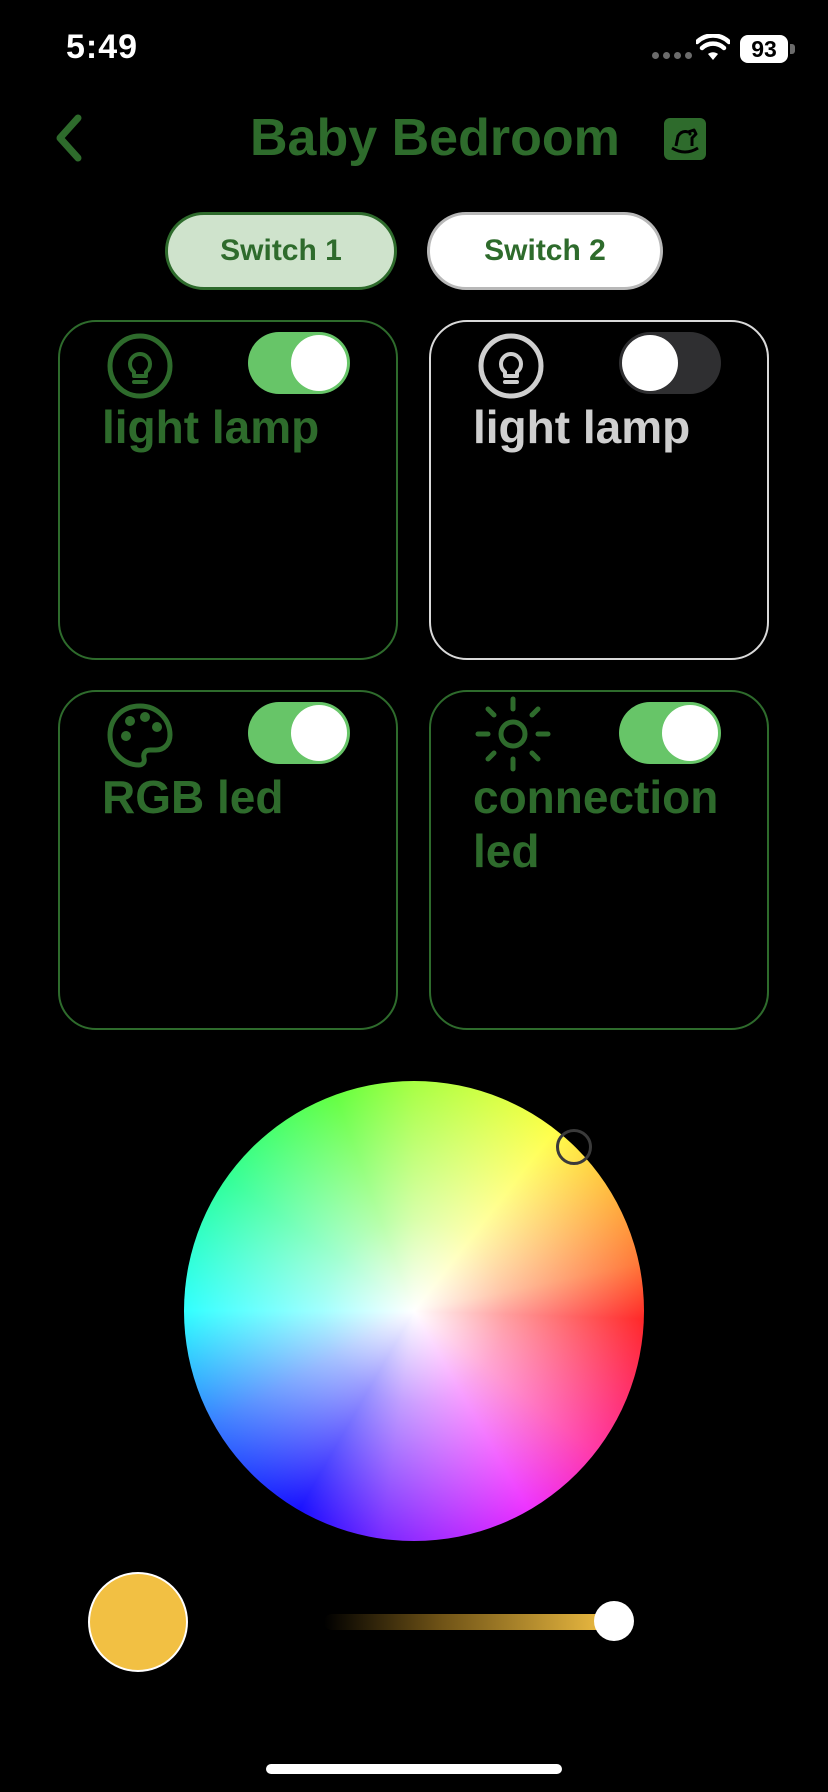  What do you see at coordinates (672, 55) in the screenshot?
I see `cellular-signal-icon` at bounding box center [672, 55].